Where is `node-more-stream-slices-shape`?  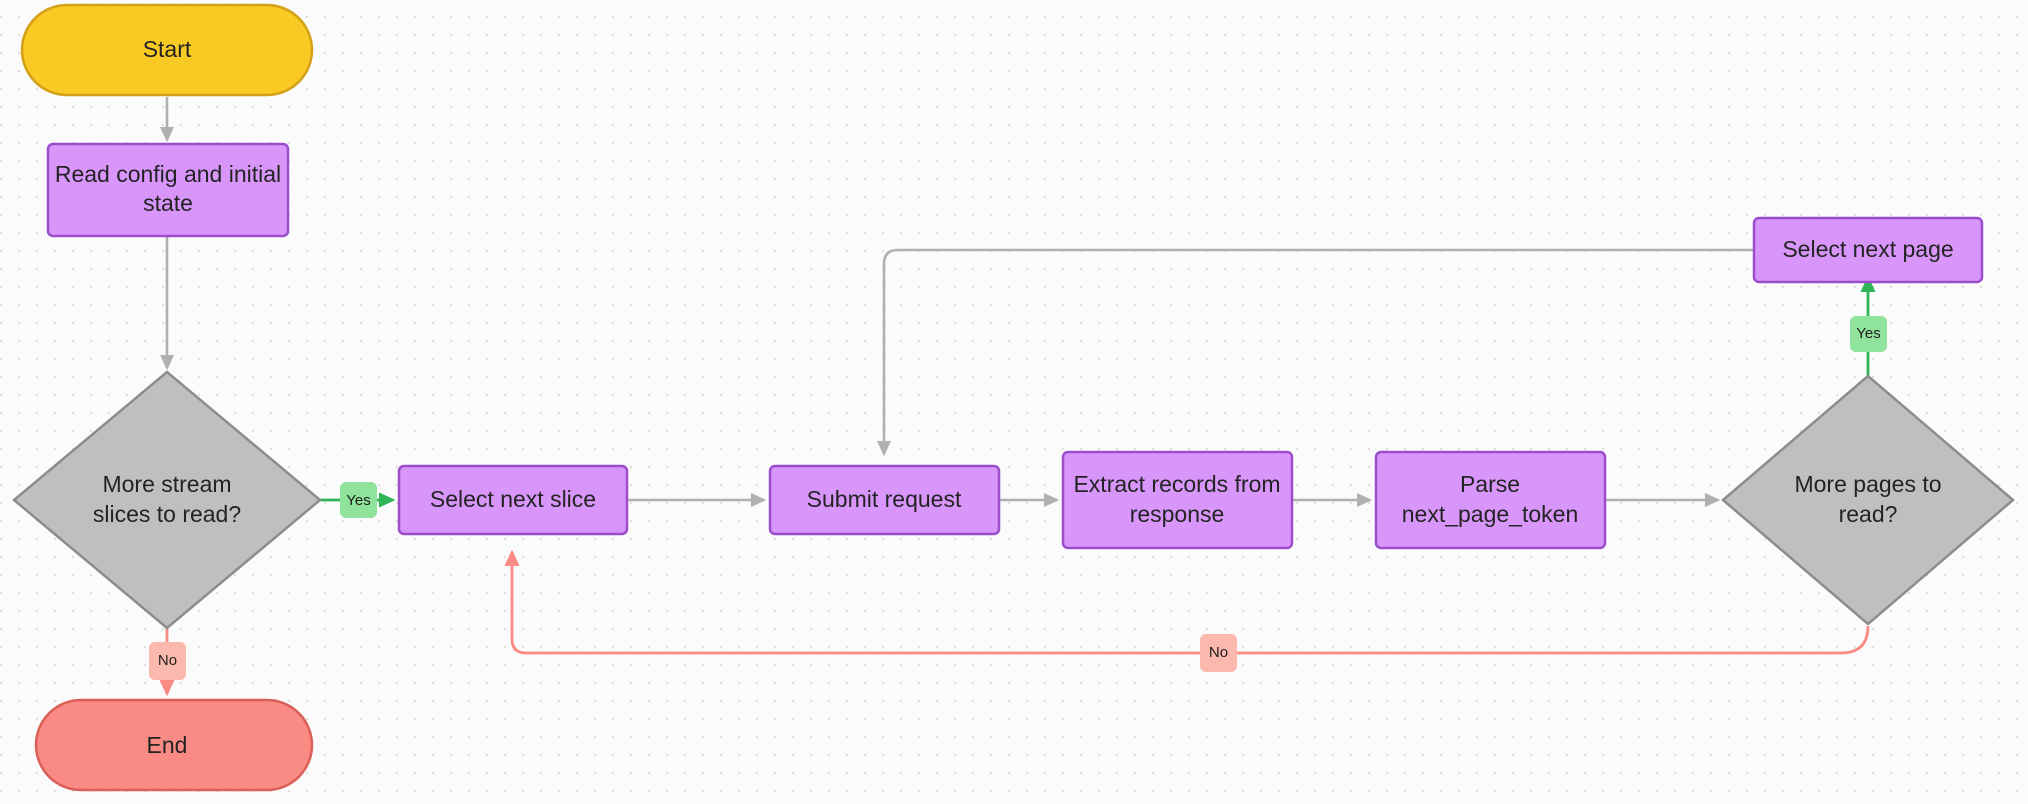
node-more-stream-slices-shape is located at coordinates (167, 500).